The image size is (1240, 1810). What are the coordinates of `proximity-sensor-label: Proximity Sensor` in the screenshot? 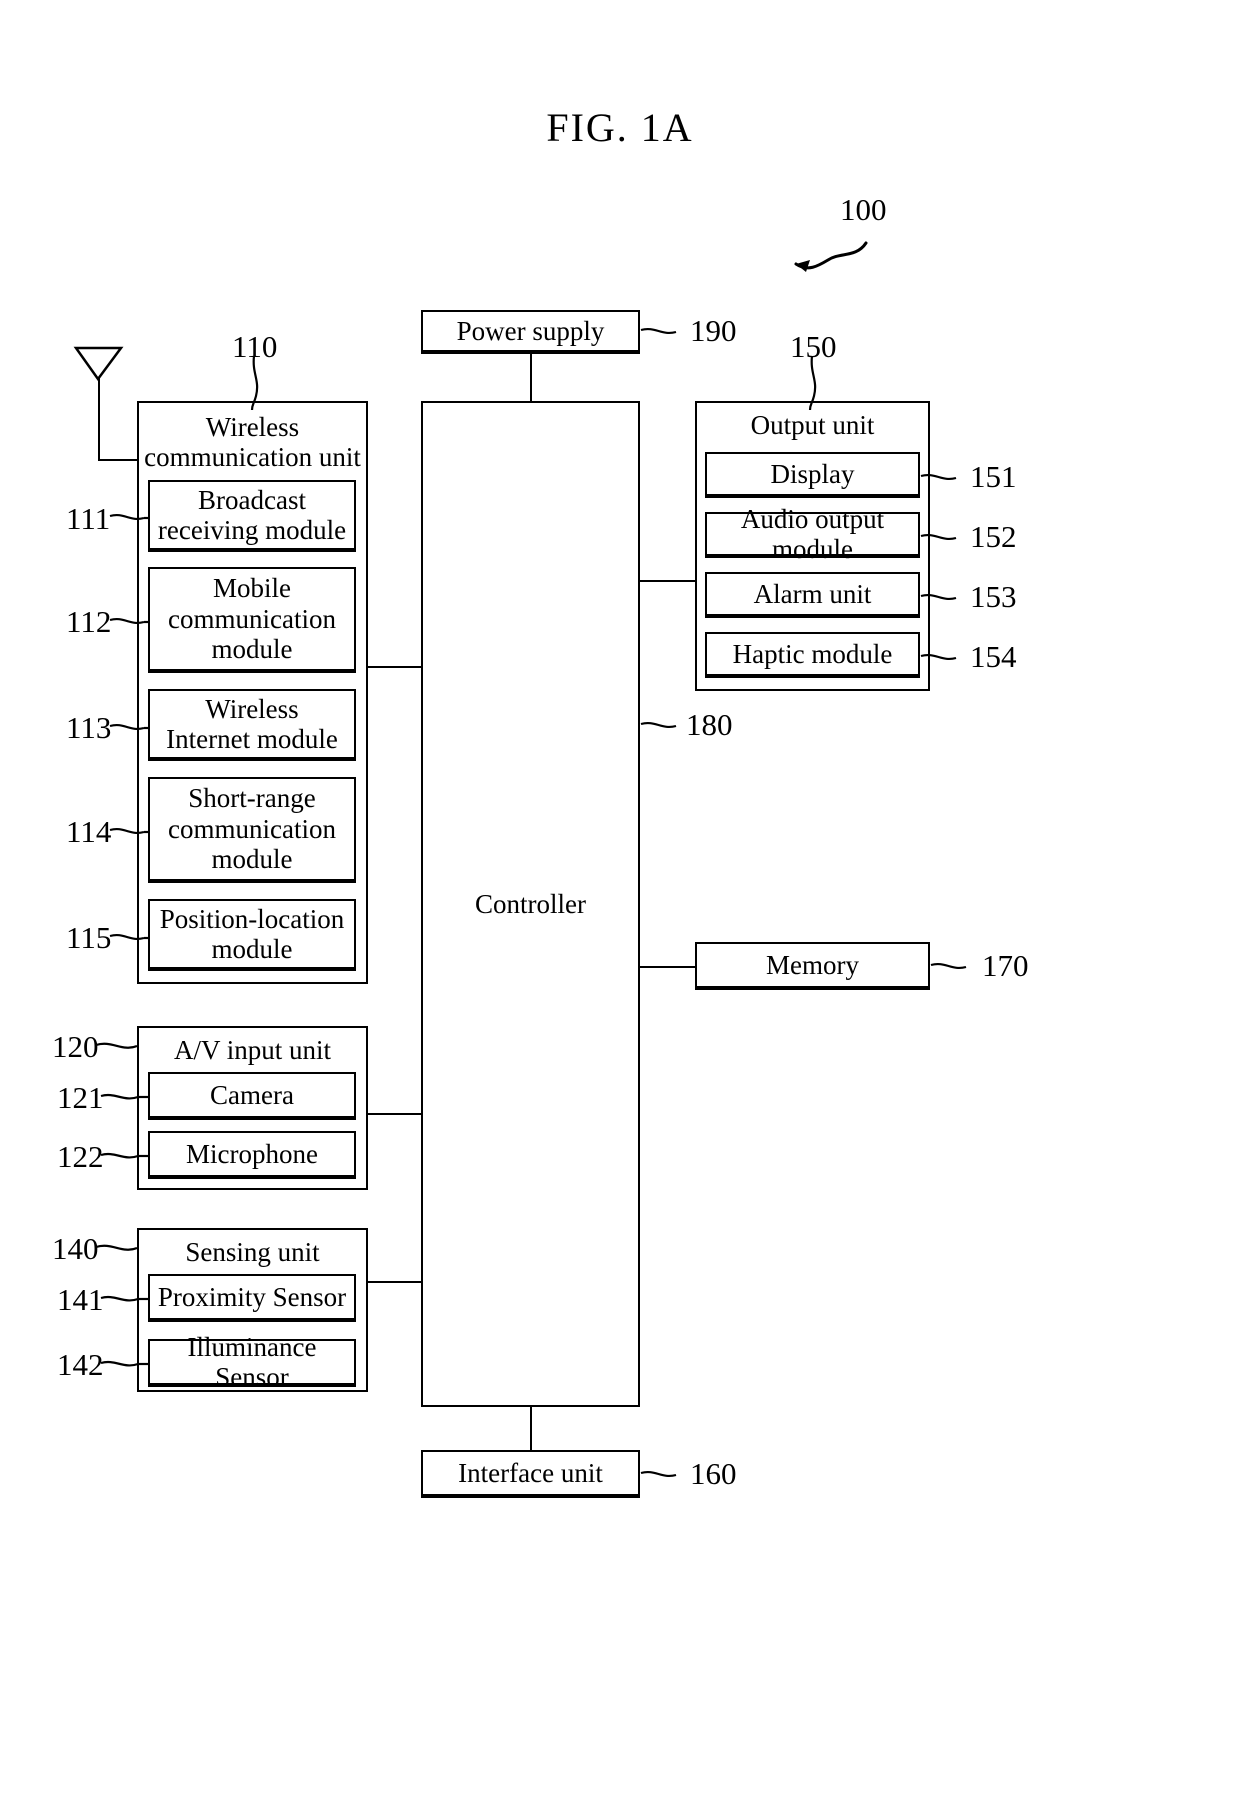 It's located at (252, 1296).